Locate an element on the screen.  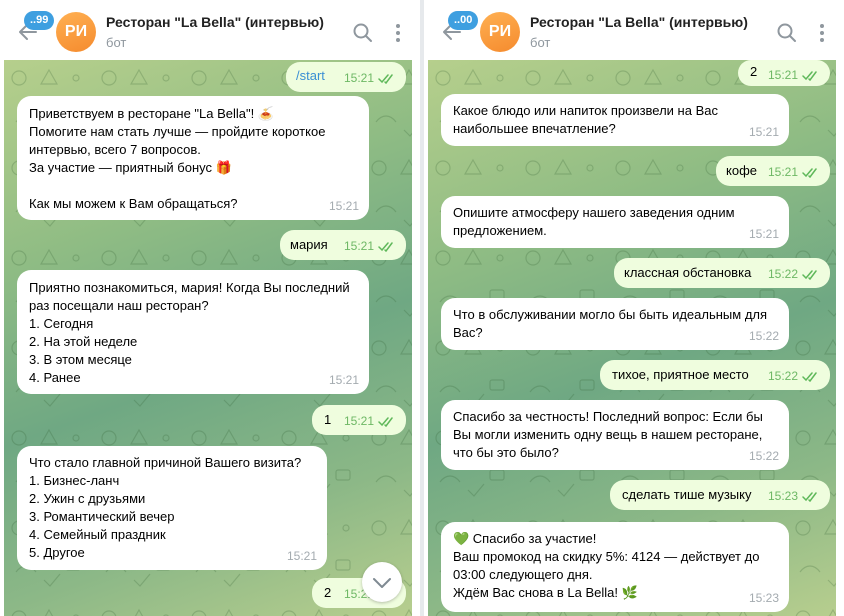
message-text: 1 is located at coordinates (327, 419).